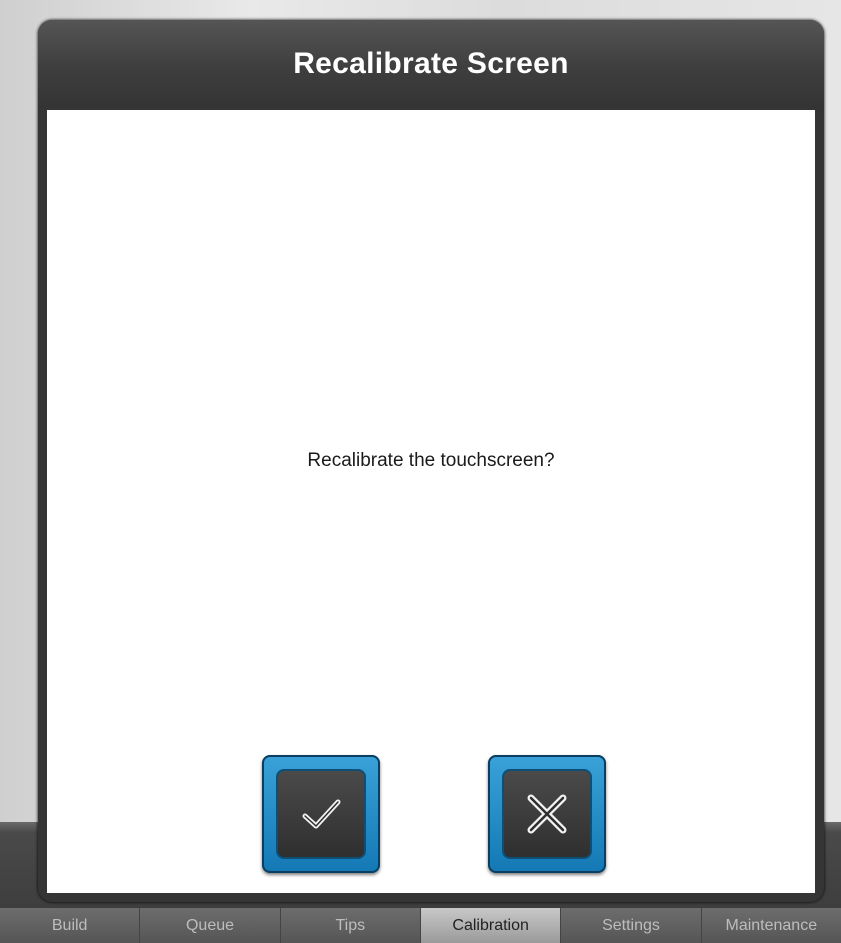  I want to click on dialog-header: Recalibrate Screen, so click(431, 64).